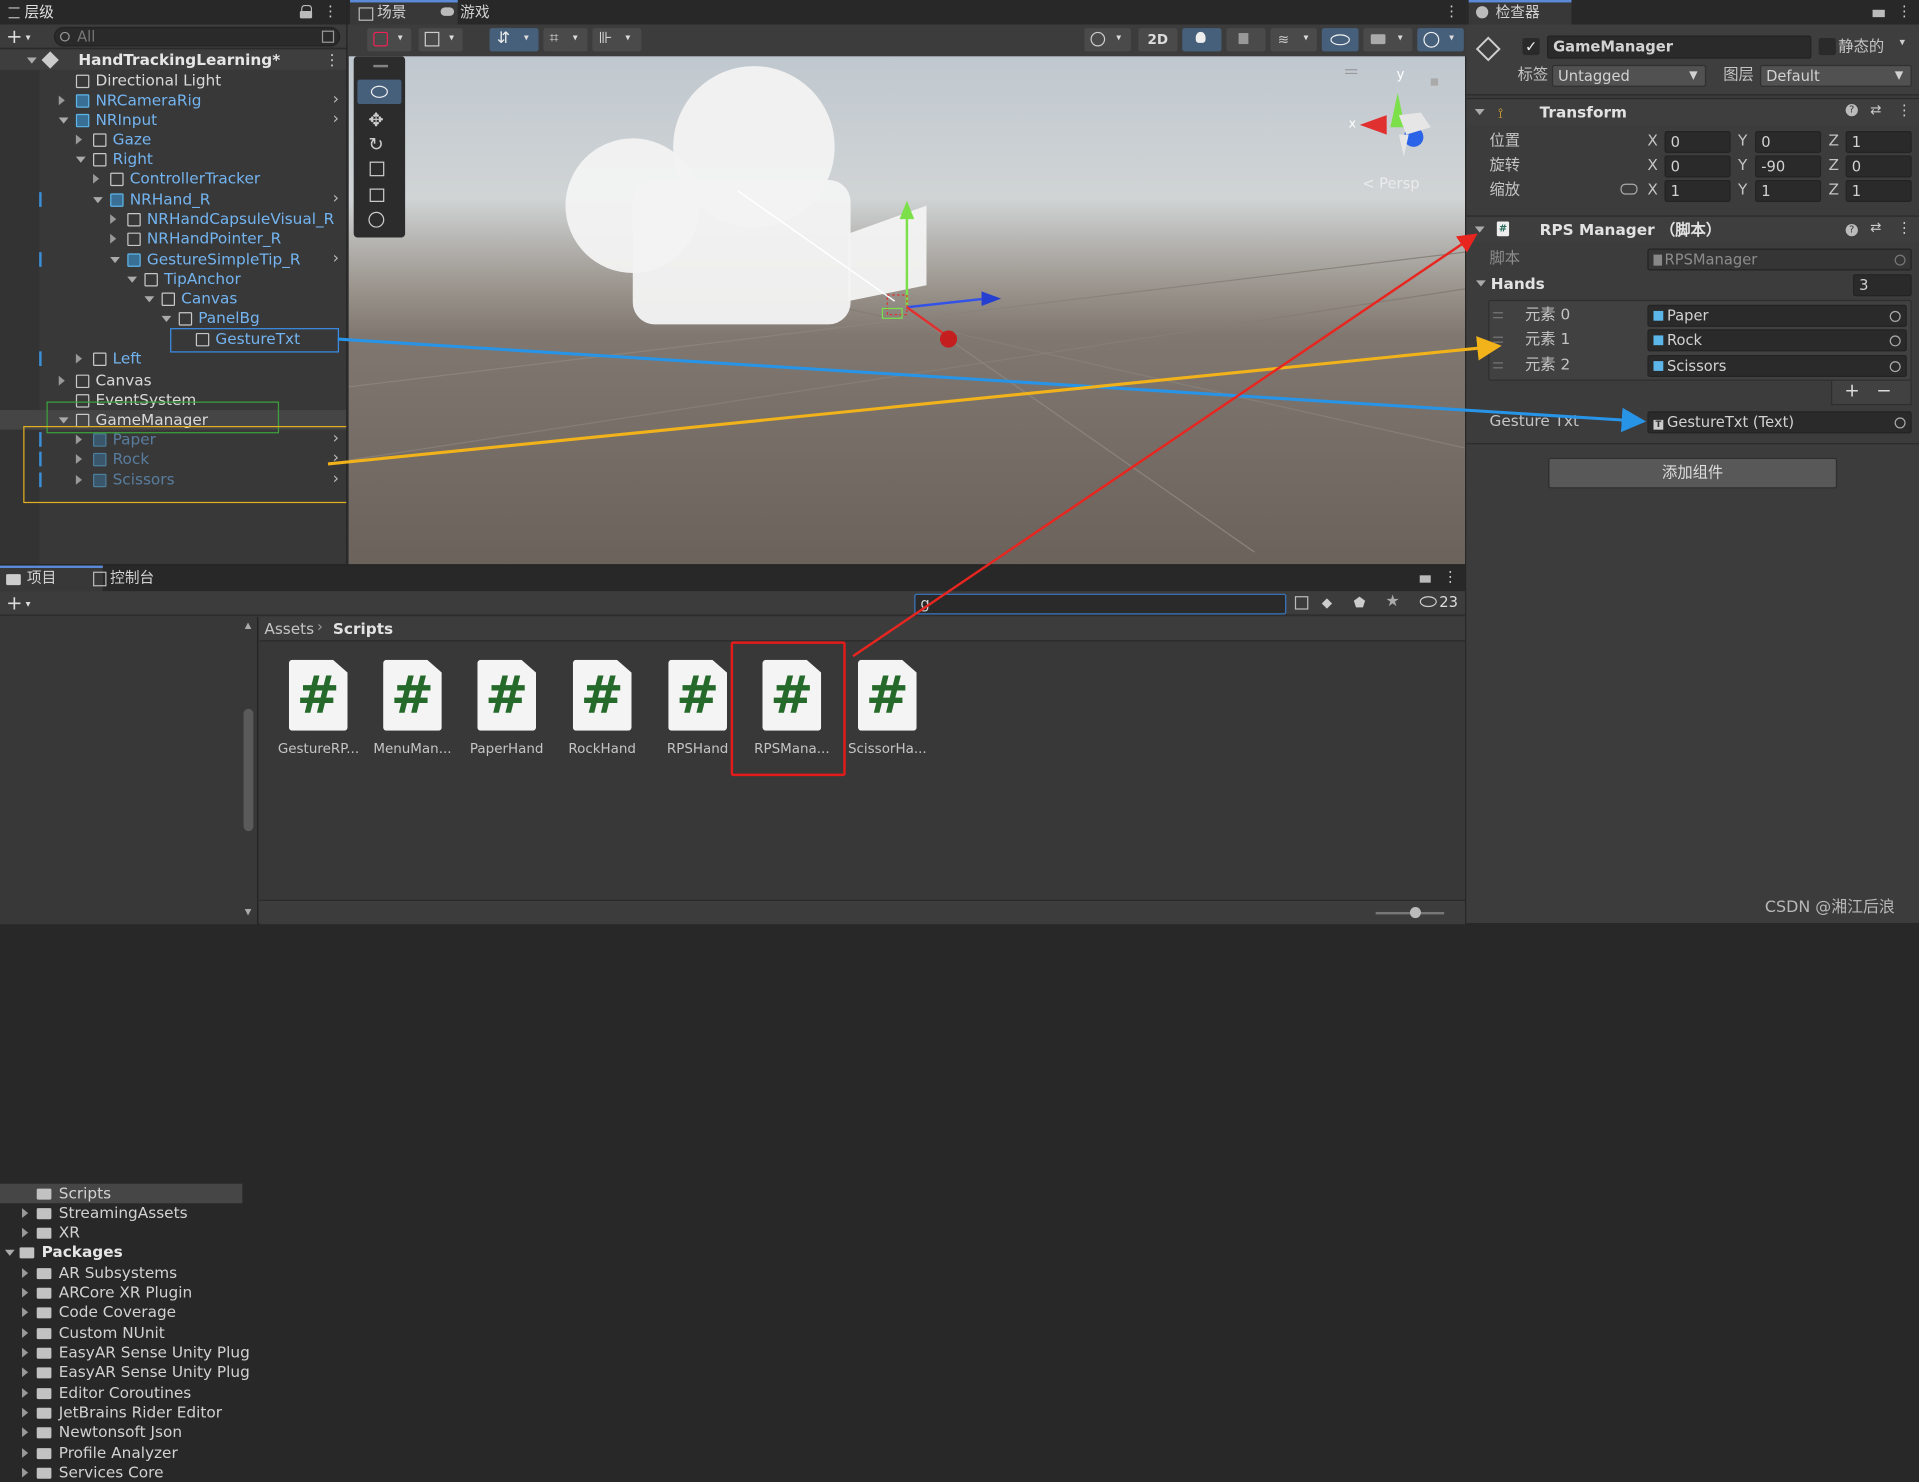  What do you see at coordinates (173, 219) in the screenshot?
I see `hierarchy-item: NRHandCapsuleVisual_R` at bounding box center [173, 219].